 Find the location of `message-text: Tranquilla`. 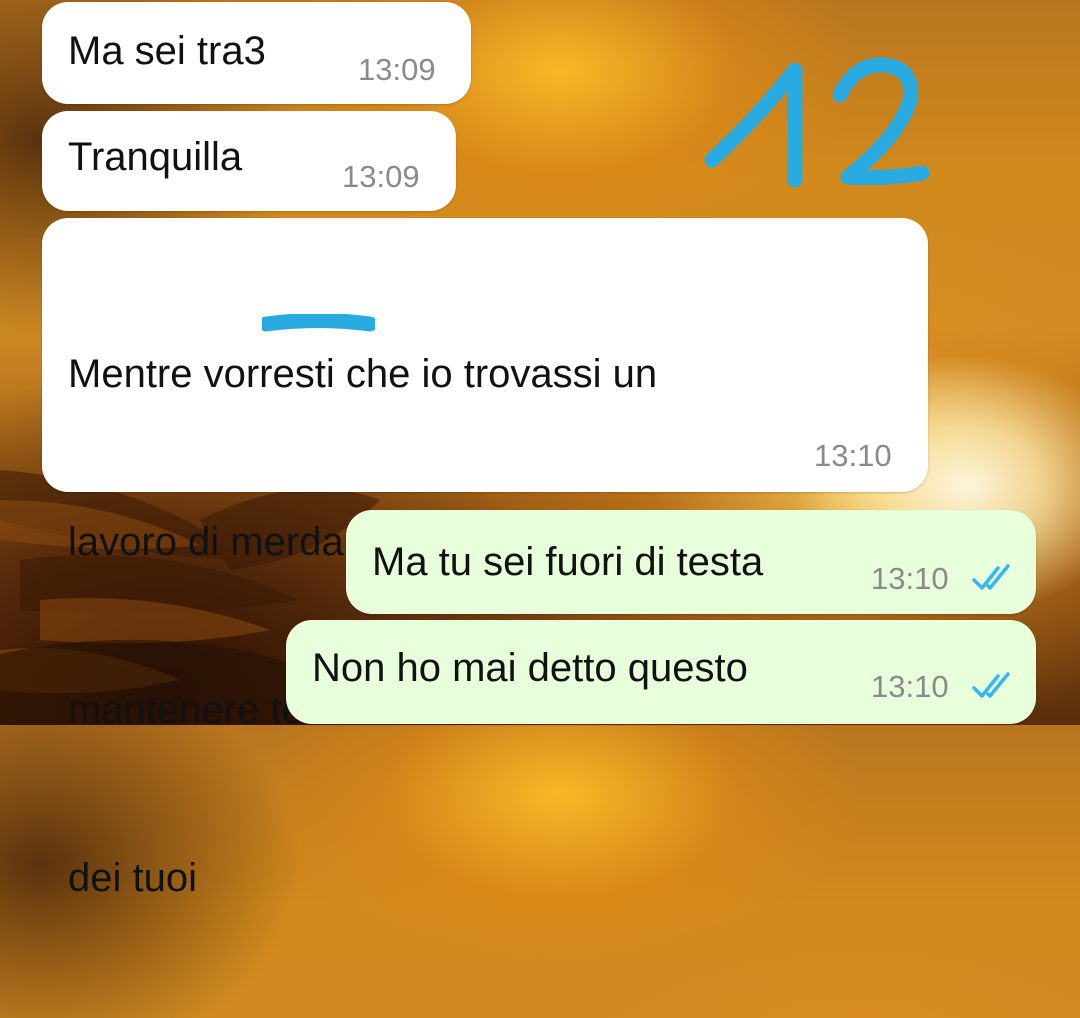

message-text: Tranquilla is located at coordinates (155, 157).